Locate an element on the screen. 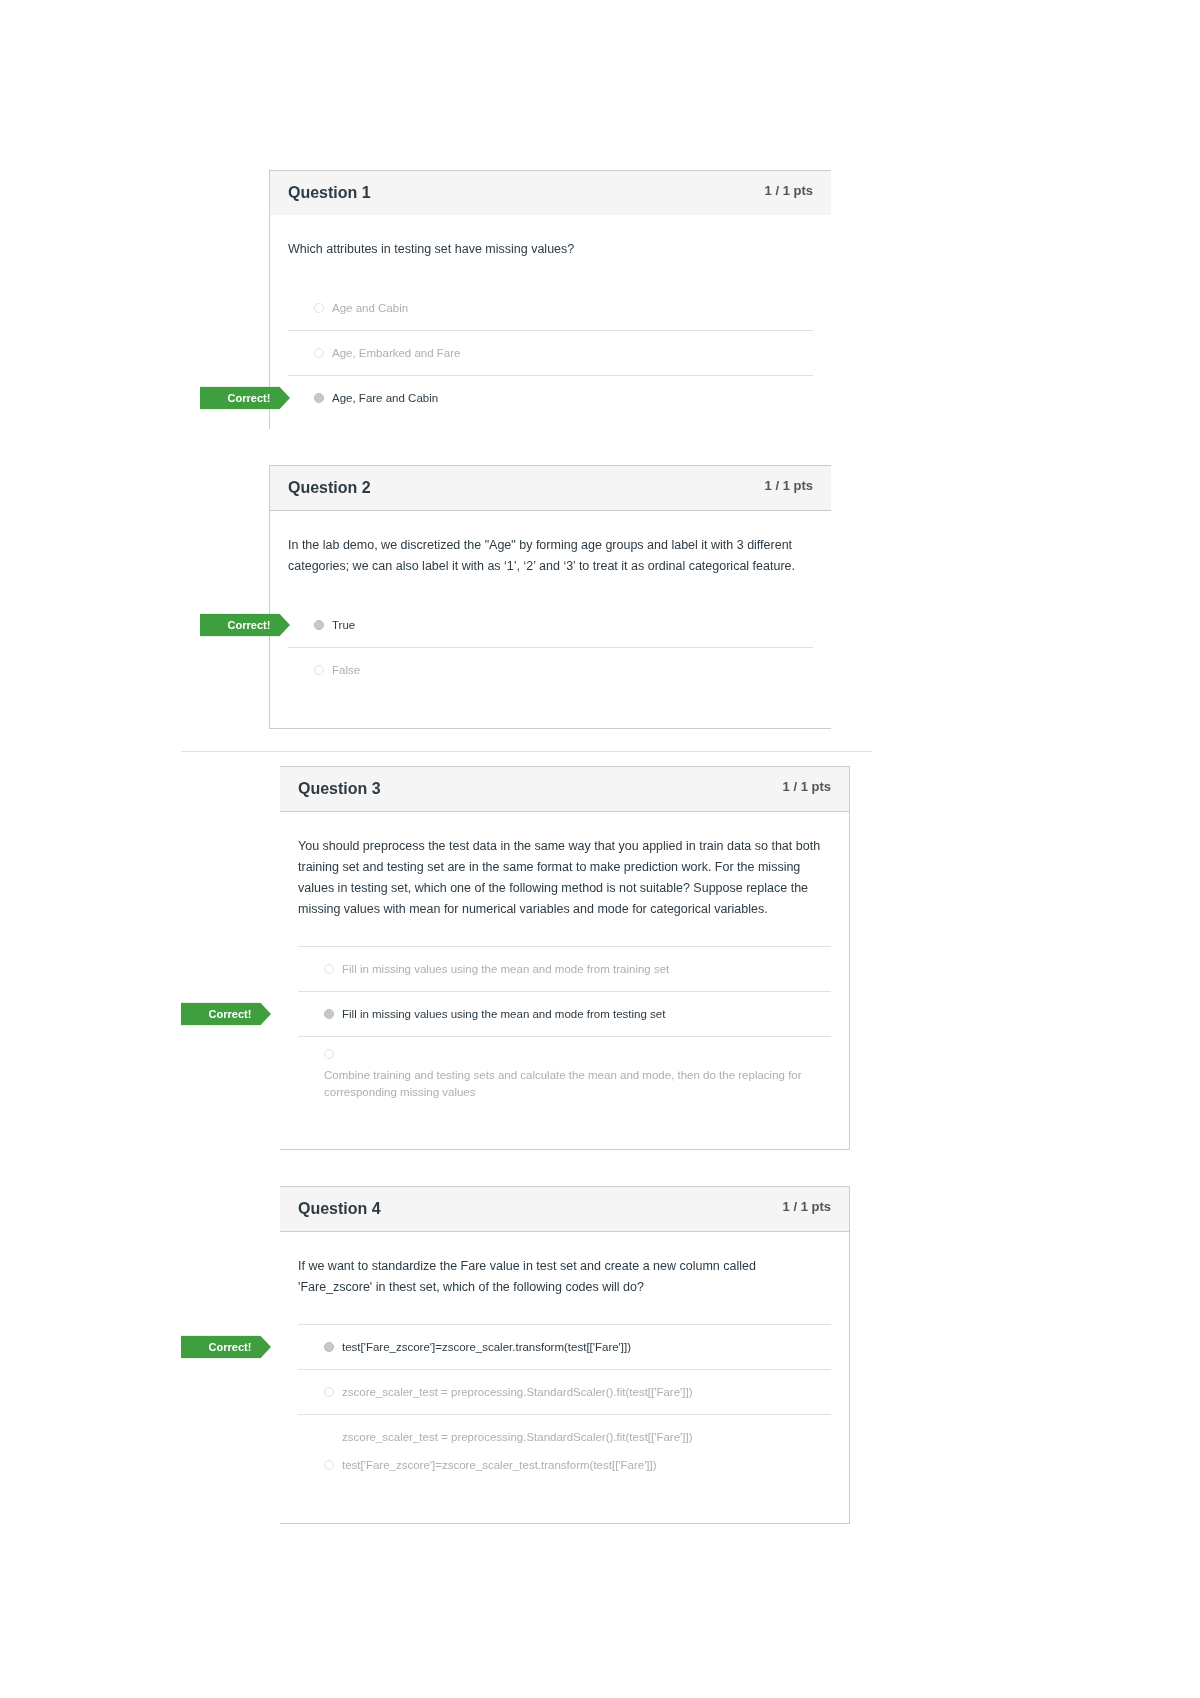 This screenshot has height=1698, width=1200. answer-text: True is located at coordinates (344, 625).